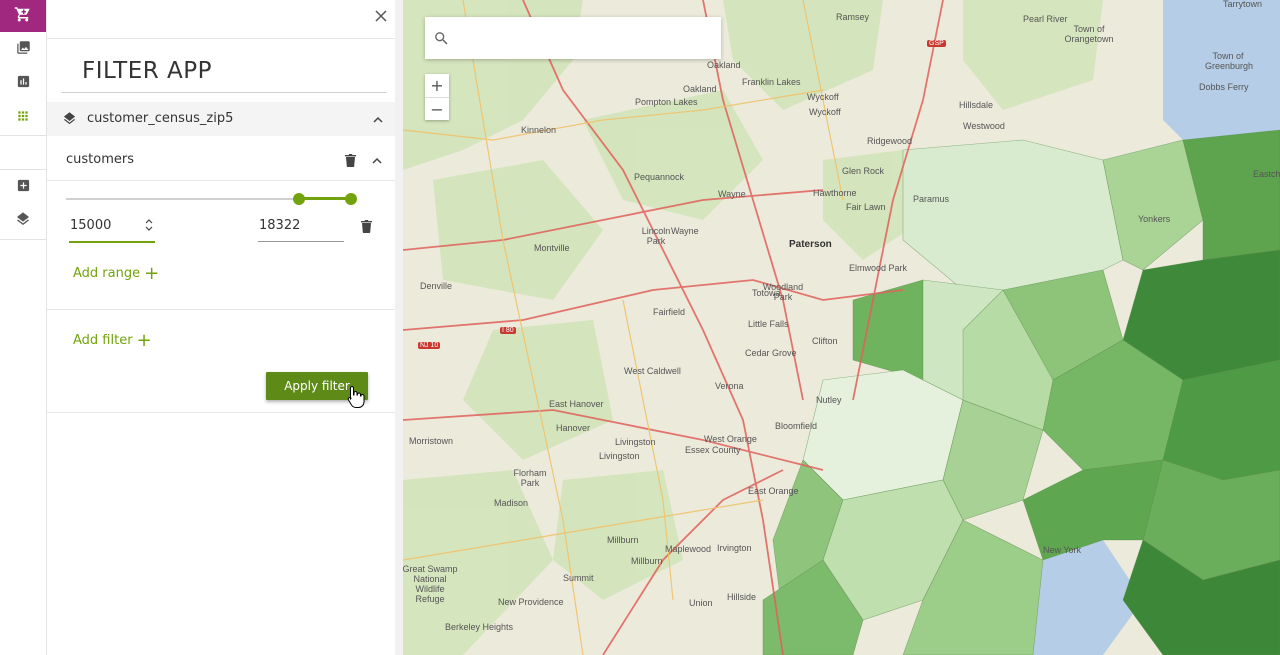 The width and height of the screenshot is (1280, 655). I want to click on add-filter-link: Add filter +, so click(112, 340).